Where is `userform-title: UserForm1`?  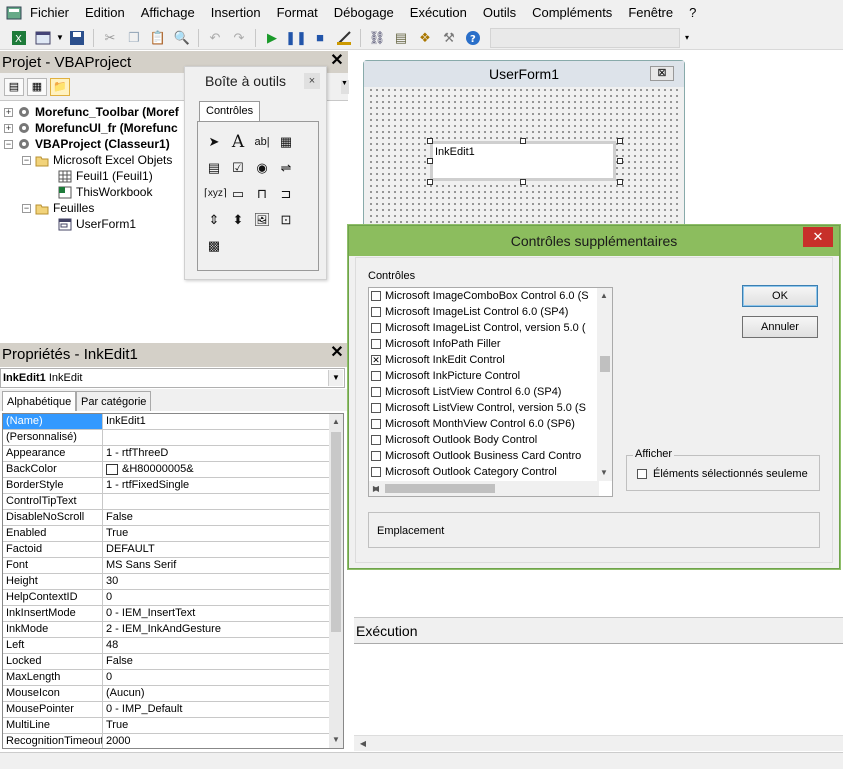
userform-title: UserForm1 is located at coordinates (524, 74).